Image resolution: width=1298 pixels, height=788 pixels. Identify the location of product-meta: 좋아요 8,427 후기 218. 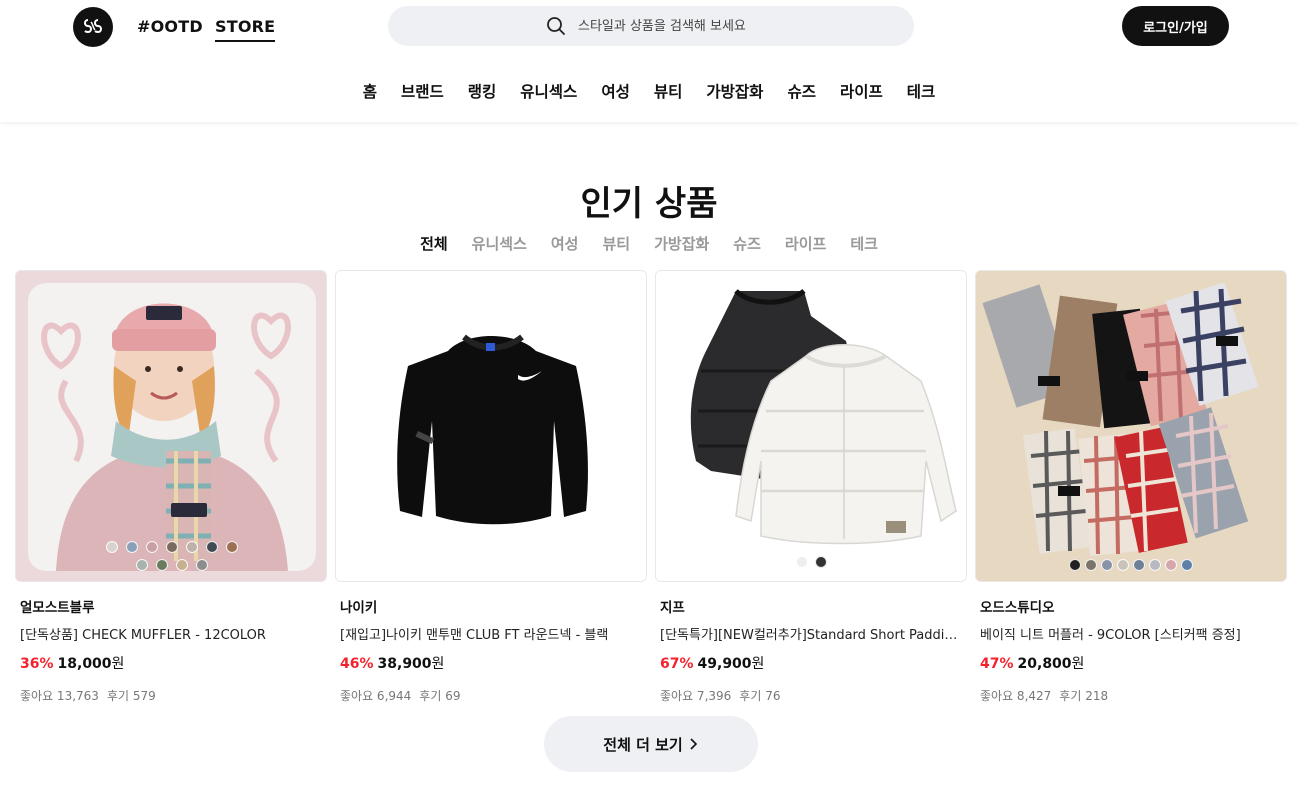
(1133, 695).